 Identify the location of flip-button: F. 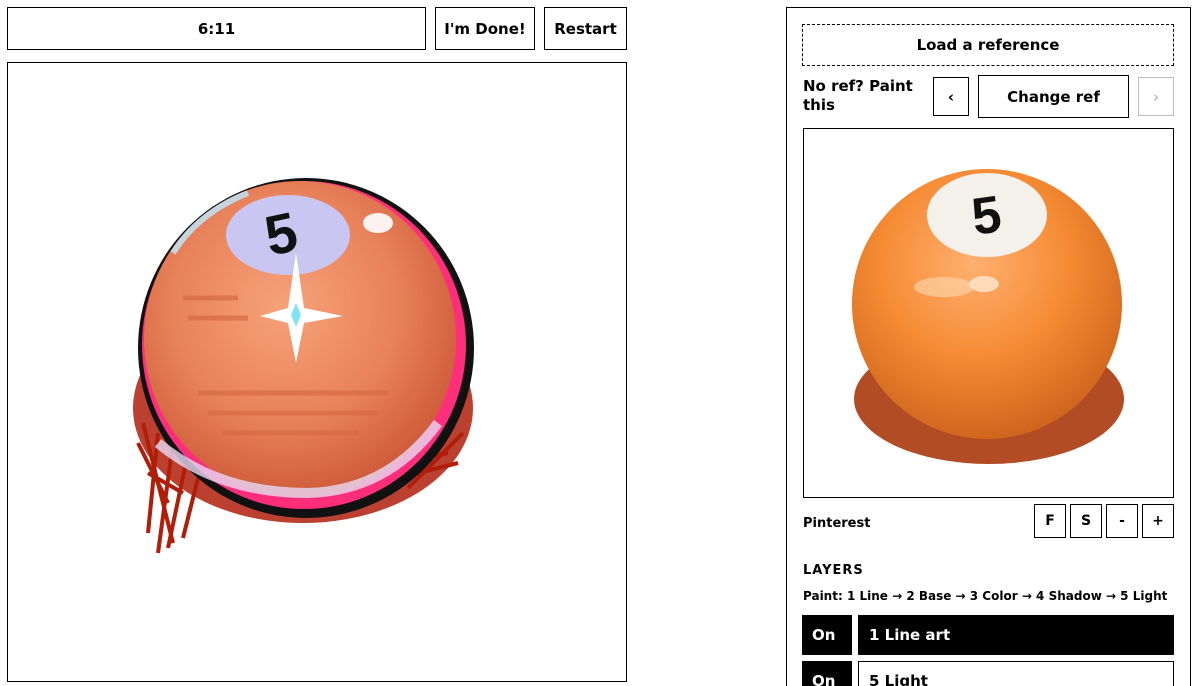
(1050, 521).